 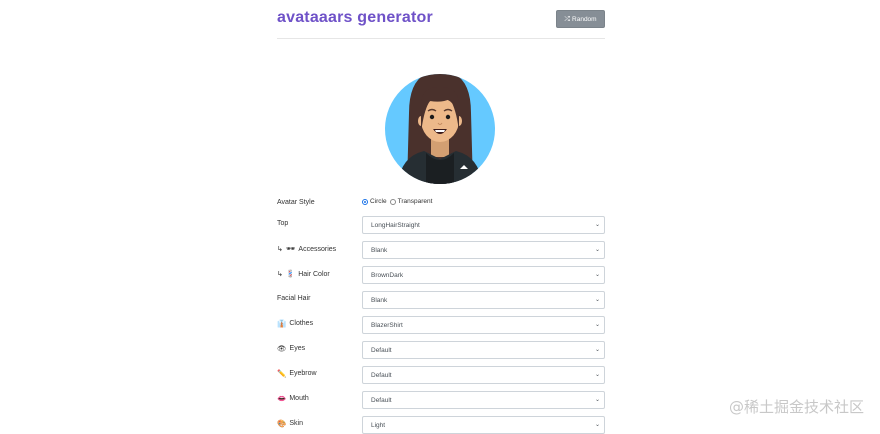 What do you see at coordinates (441, 204) in the screenshot?
I see `avatar-style-row: Avatar Style Circle Transparent` at bounding box center [441, 204].